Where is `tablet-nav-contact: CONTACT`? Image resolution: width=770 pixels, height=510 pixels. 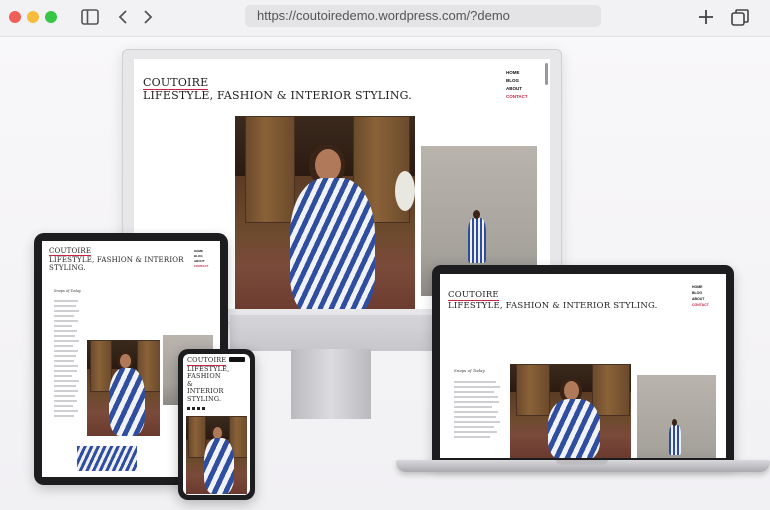 tablet-nav-contact: CONTACT is located at coordinates (201, 266).